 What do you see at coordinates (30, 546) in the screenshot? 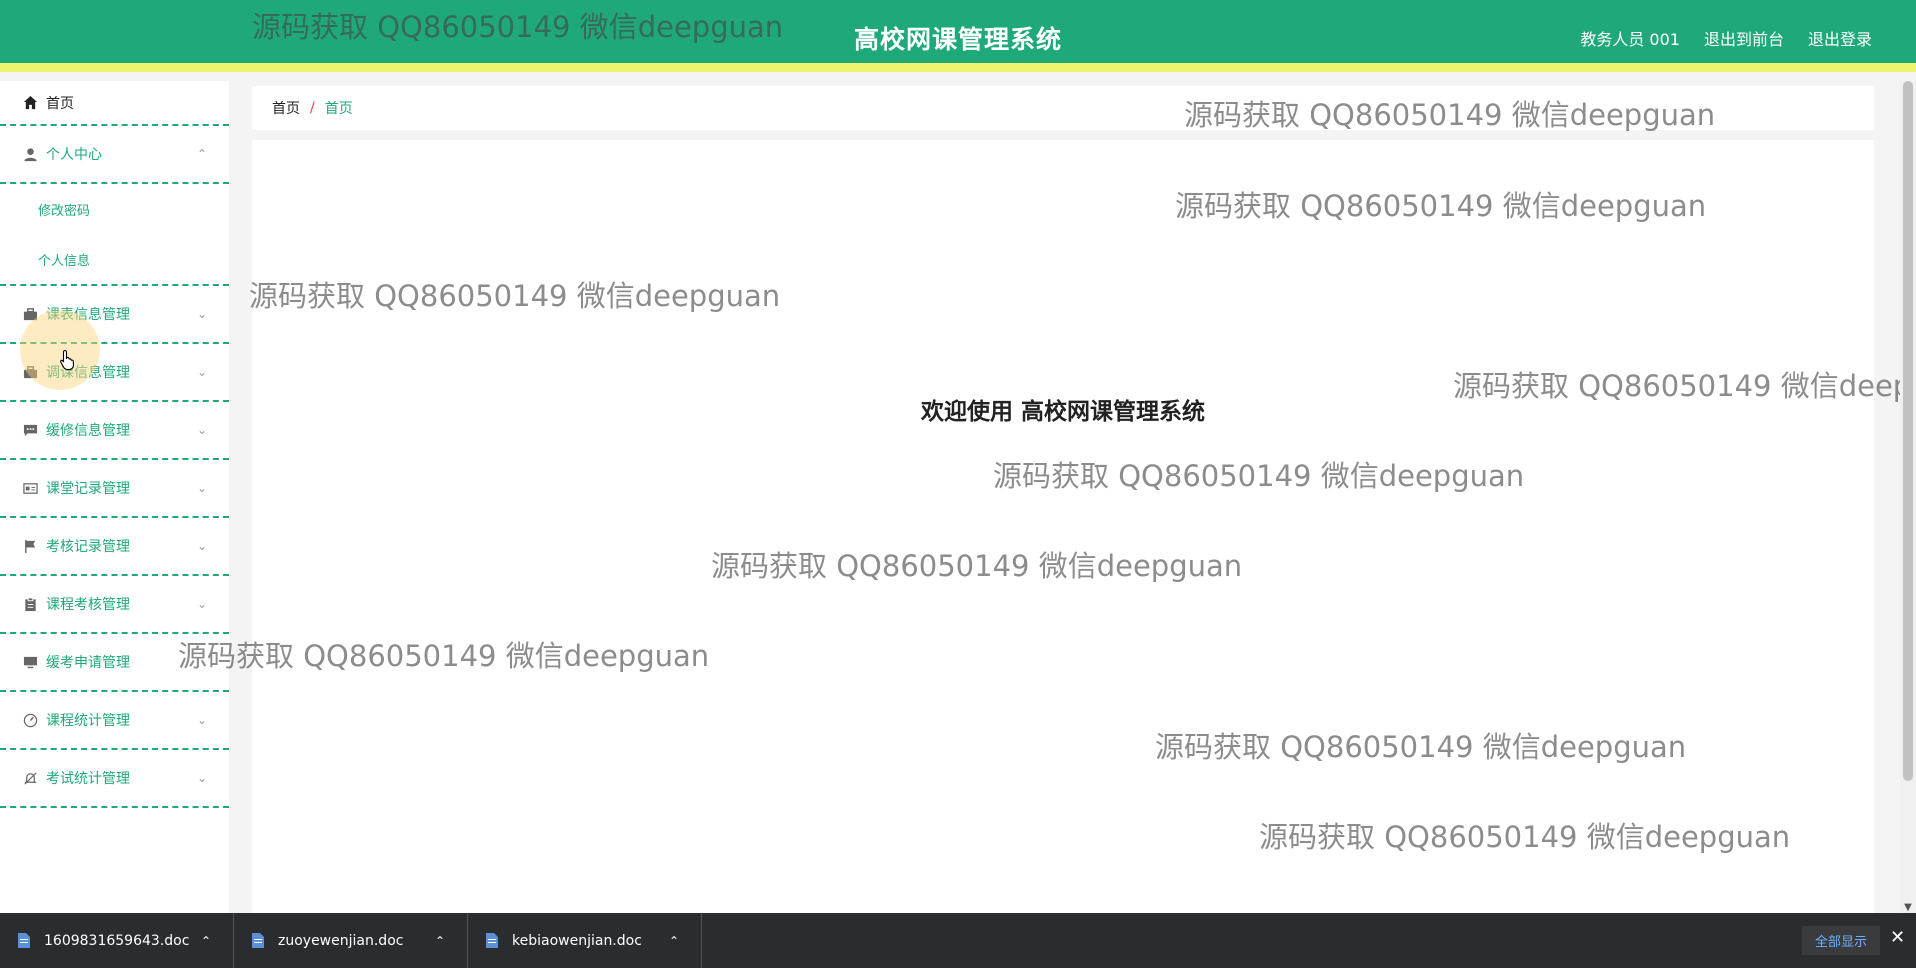
I see `flag-icon` at bounding box center [30, 546].